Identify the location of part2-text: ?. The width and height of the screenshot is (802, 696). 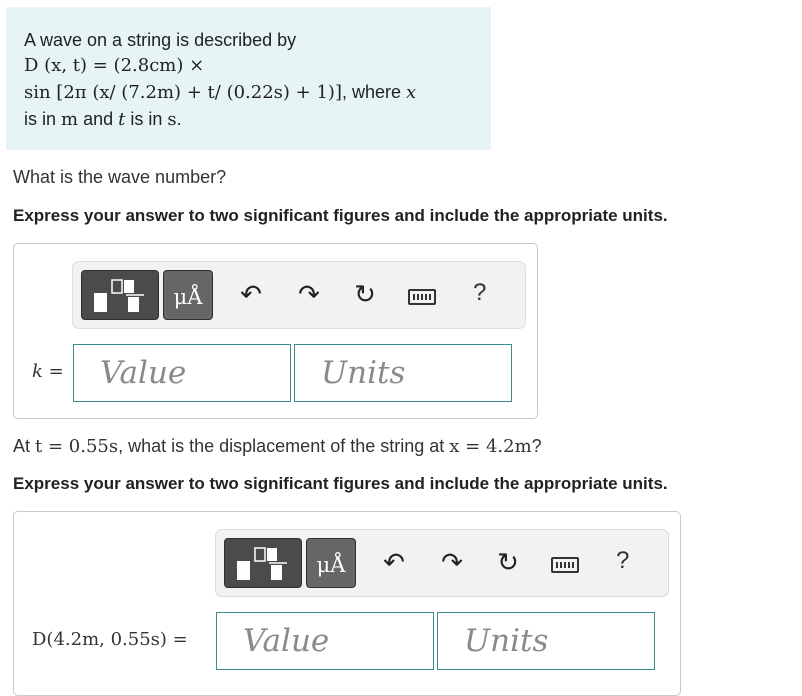
(536, 446).